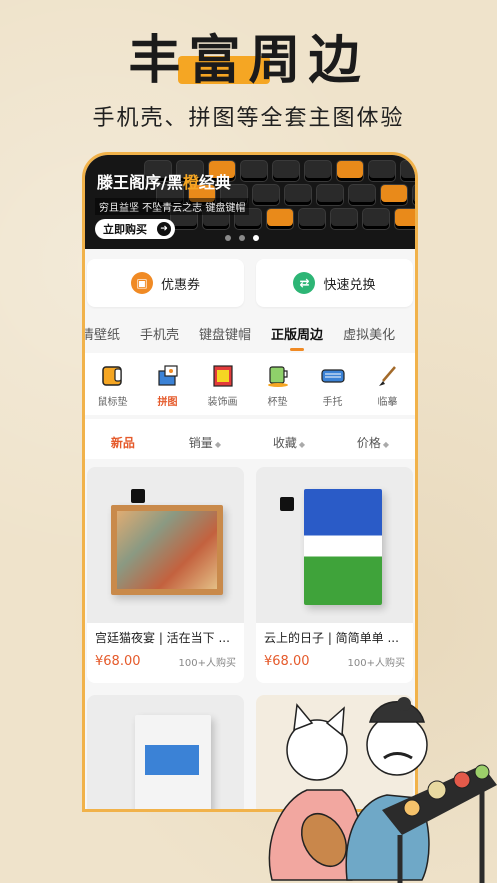 The width and height of the screenshot is (497, 883). Describe the element at coordinates (250, 439) in the screenshot. I see `sort-bar: 新品 销量 ◆ 收藏 ◆ 价格 ◆` at that location.